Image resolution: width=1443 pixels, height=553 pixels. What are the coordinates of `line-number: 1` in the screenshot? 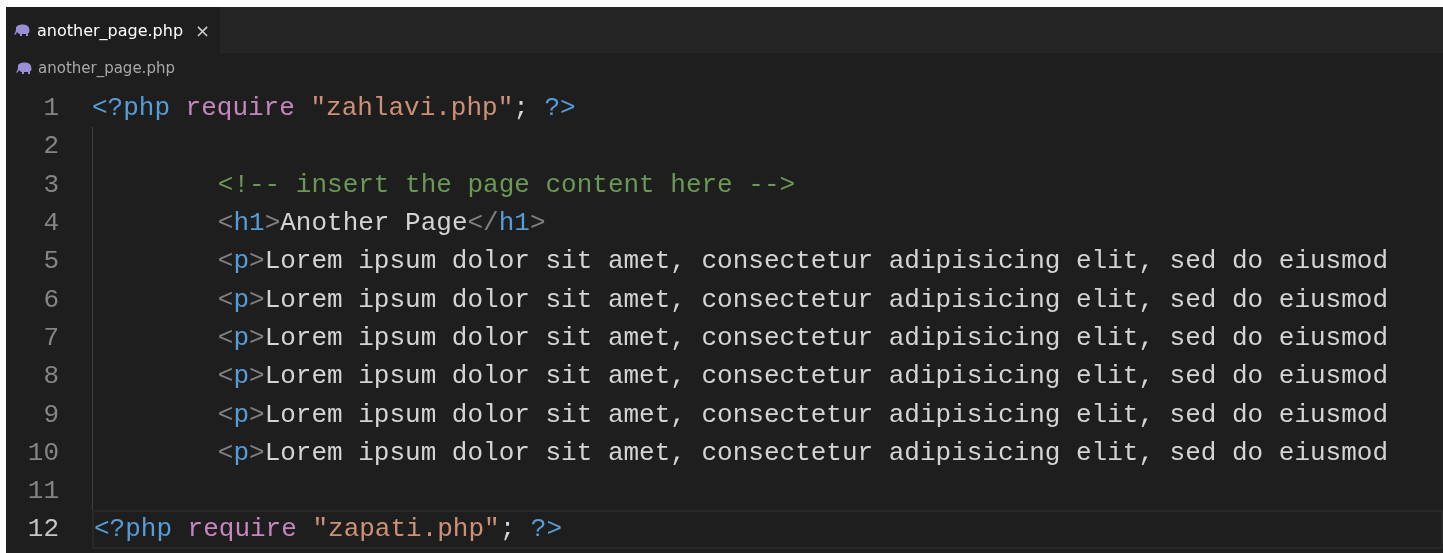 It's located at (51, 108).